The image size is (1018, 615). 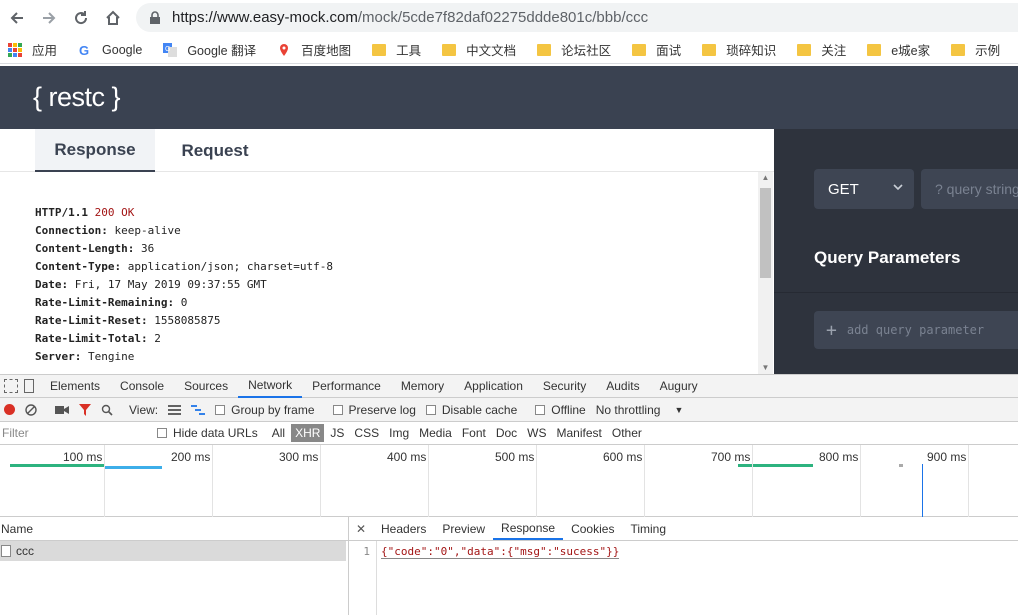 What do you see at coordinates (198, 409) in the screenshot?
I see `waterfall-button` at bounding box center [198, 409].